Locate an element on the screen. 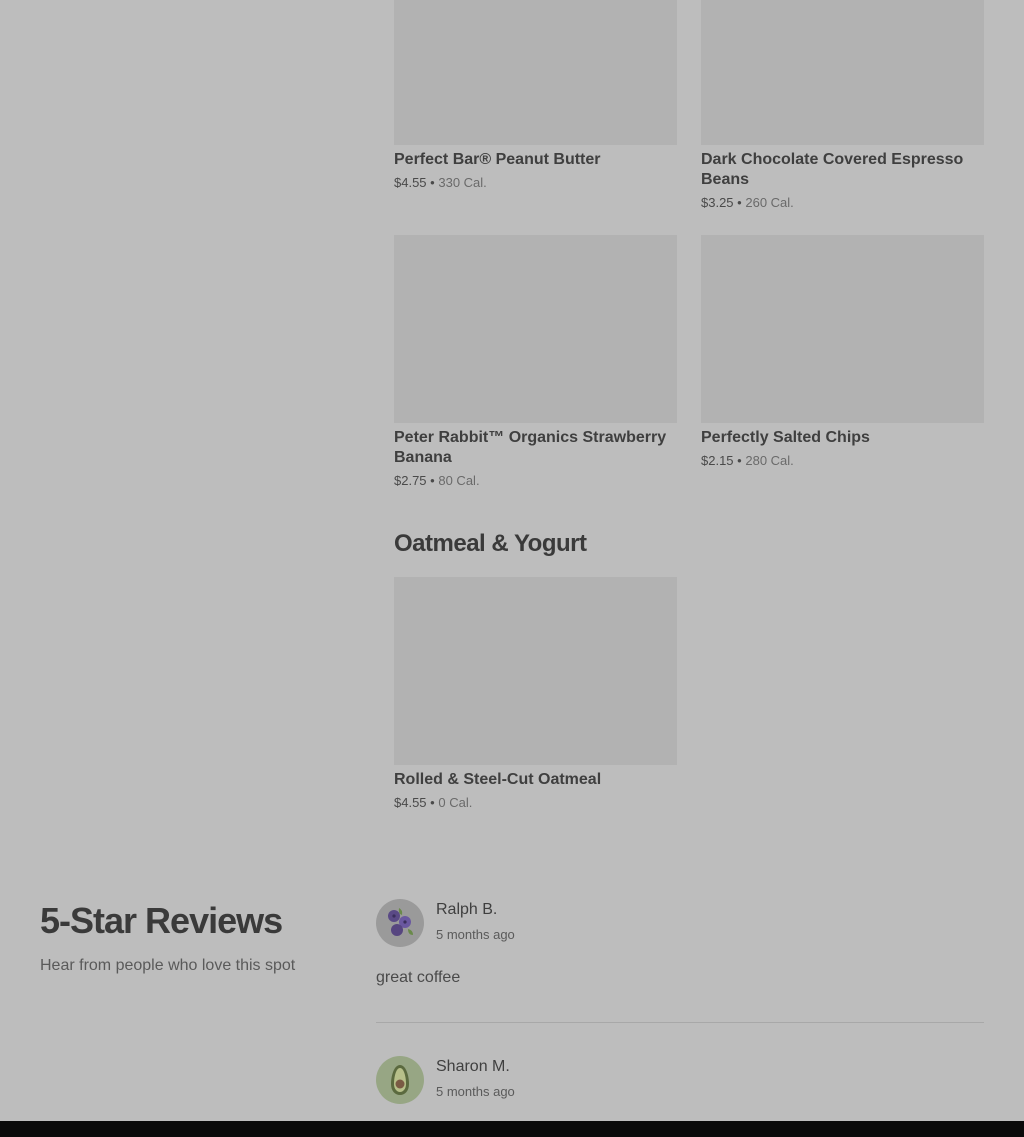 This screenshot has width=1024, height=1137. menu-item-calories: 280 Cal. is located at coordinates (769, 460).